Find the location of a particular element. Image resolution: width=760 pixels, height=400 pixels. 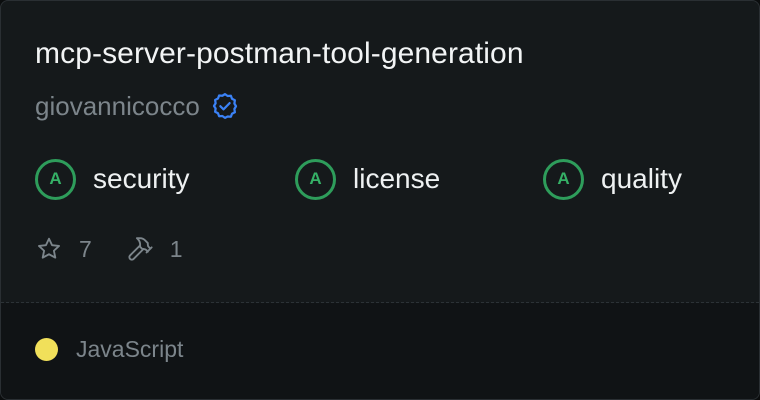

score-row: A security A license A quality is located at coordinates (380, 179).